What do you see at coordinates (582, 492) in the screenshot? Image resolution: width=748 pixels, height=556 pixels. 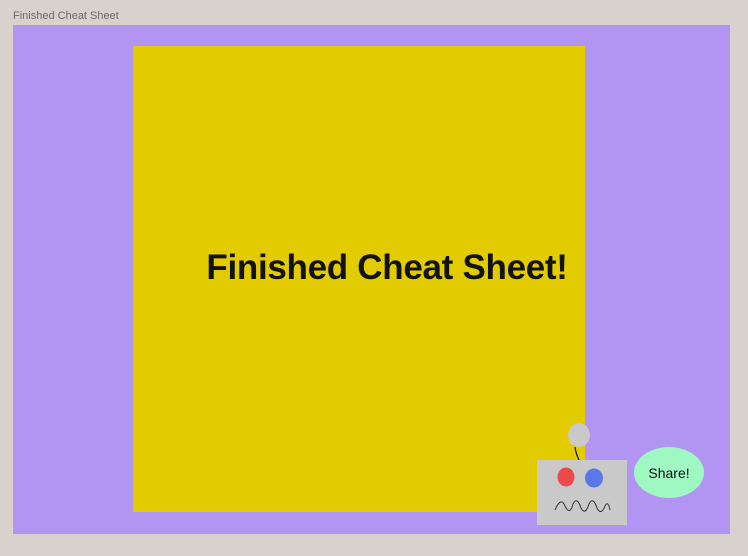 I see `robot-body` at bounding box center [582, 492].